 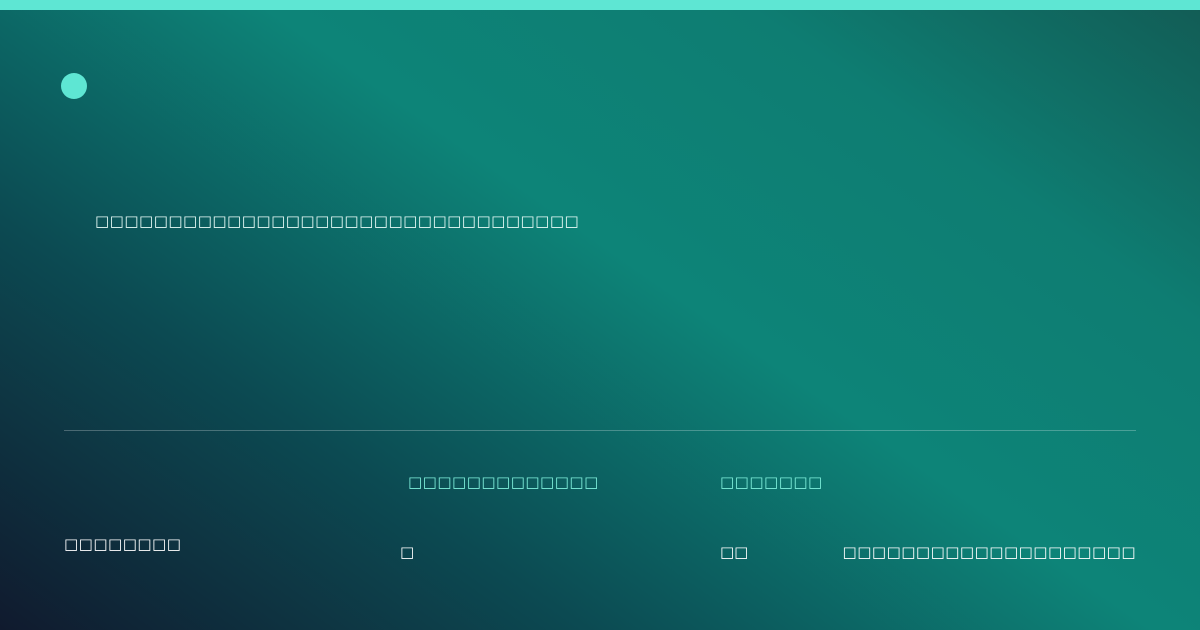 I want to click on site-url: □□□□□□□□□□□□□□□□□□□□, so click(x=989, y=552).